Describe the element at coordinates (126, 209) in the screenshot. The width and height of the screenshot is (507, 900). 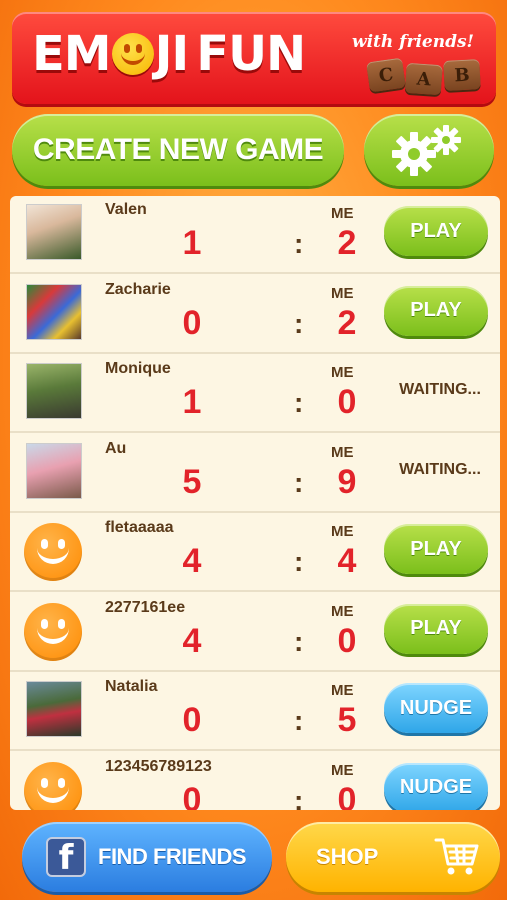
I see `opponent-name: Valen` at that location.